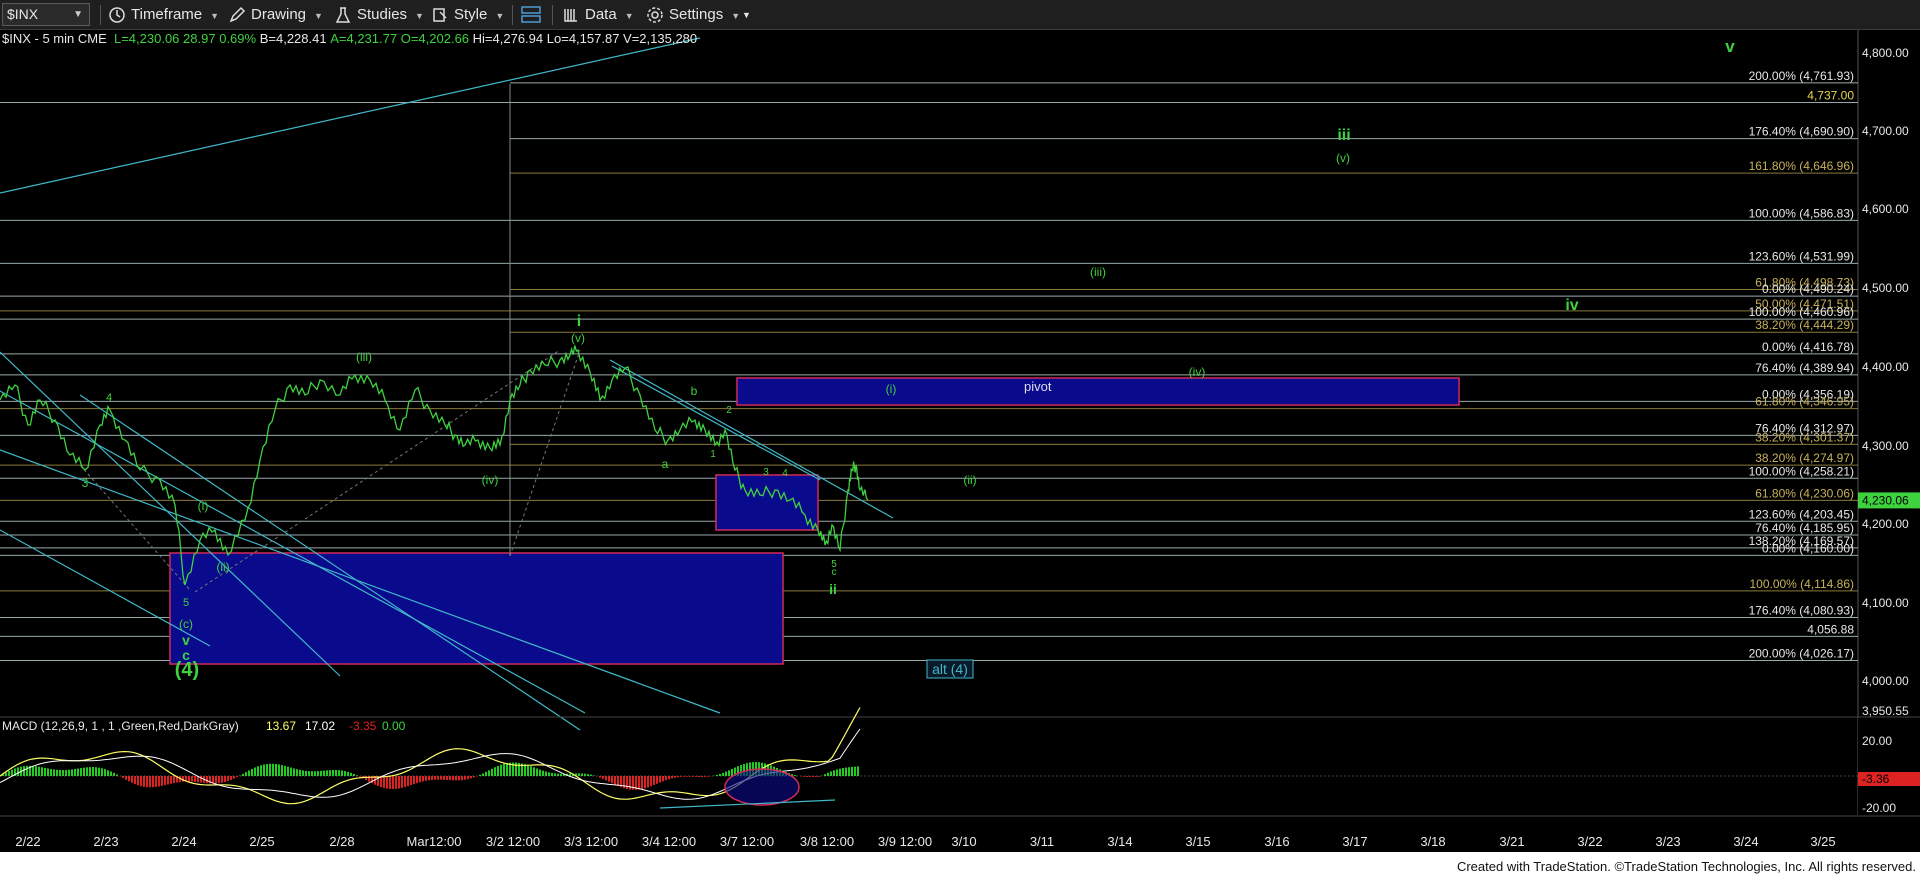  I want to click on macd-value: 13.67, so click(281, 726).